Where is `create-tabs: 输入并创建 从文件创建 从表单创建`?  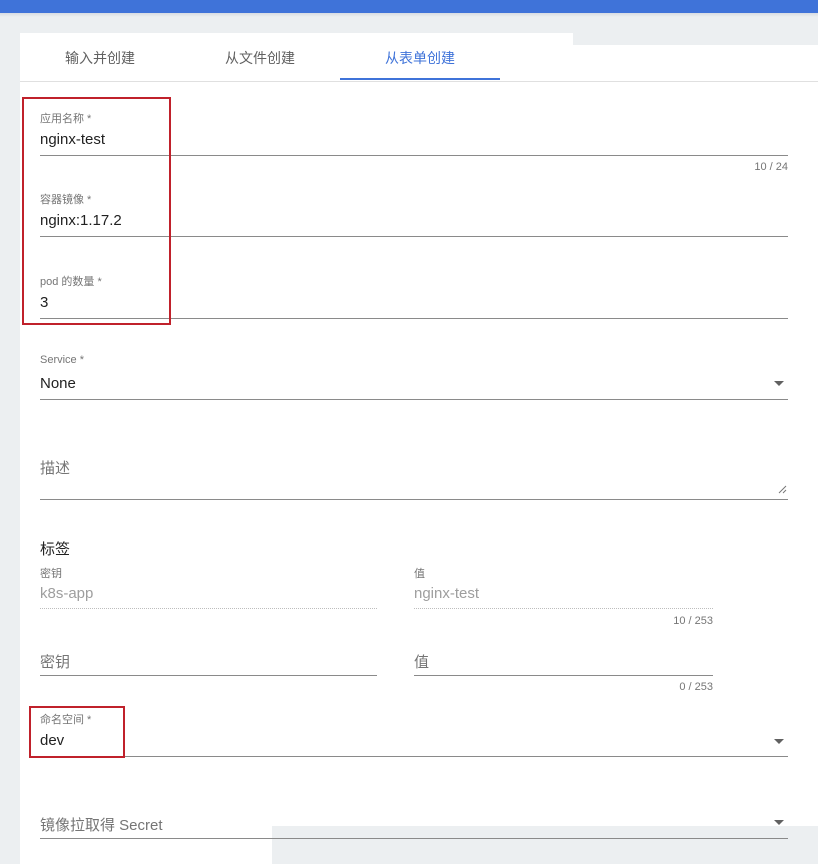
create-tabs: 输入并创建 从文件创建 从表单创建 is located at coordinates (419, 57).